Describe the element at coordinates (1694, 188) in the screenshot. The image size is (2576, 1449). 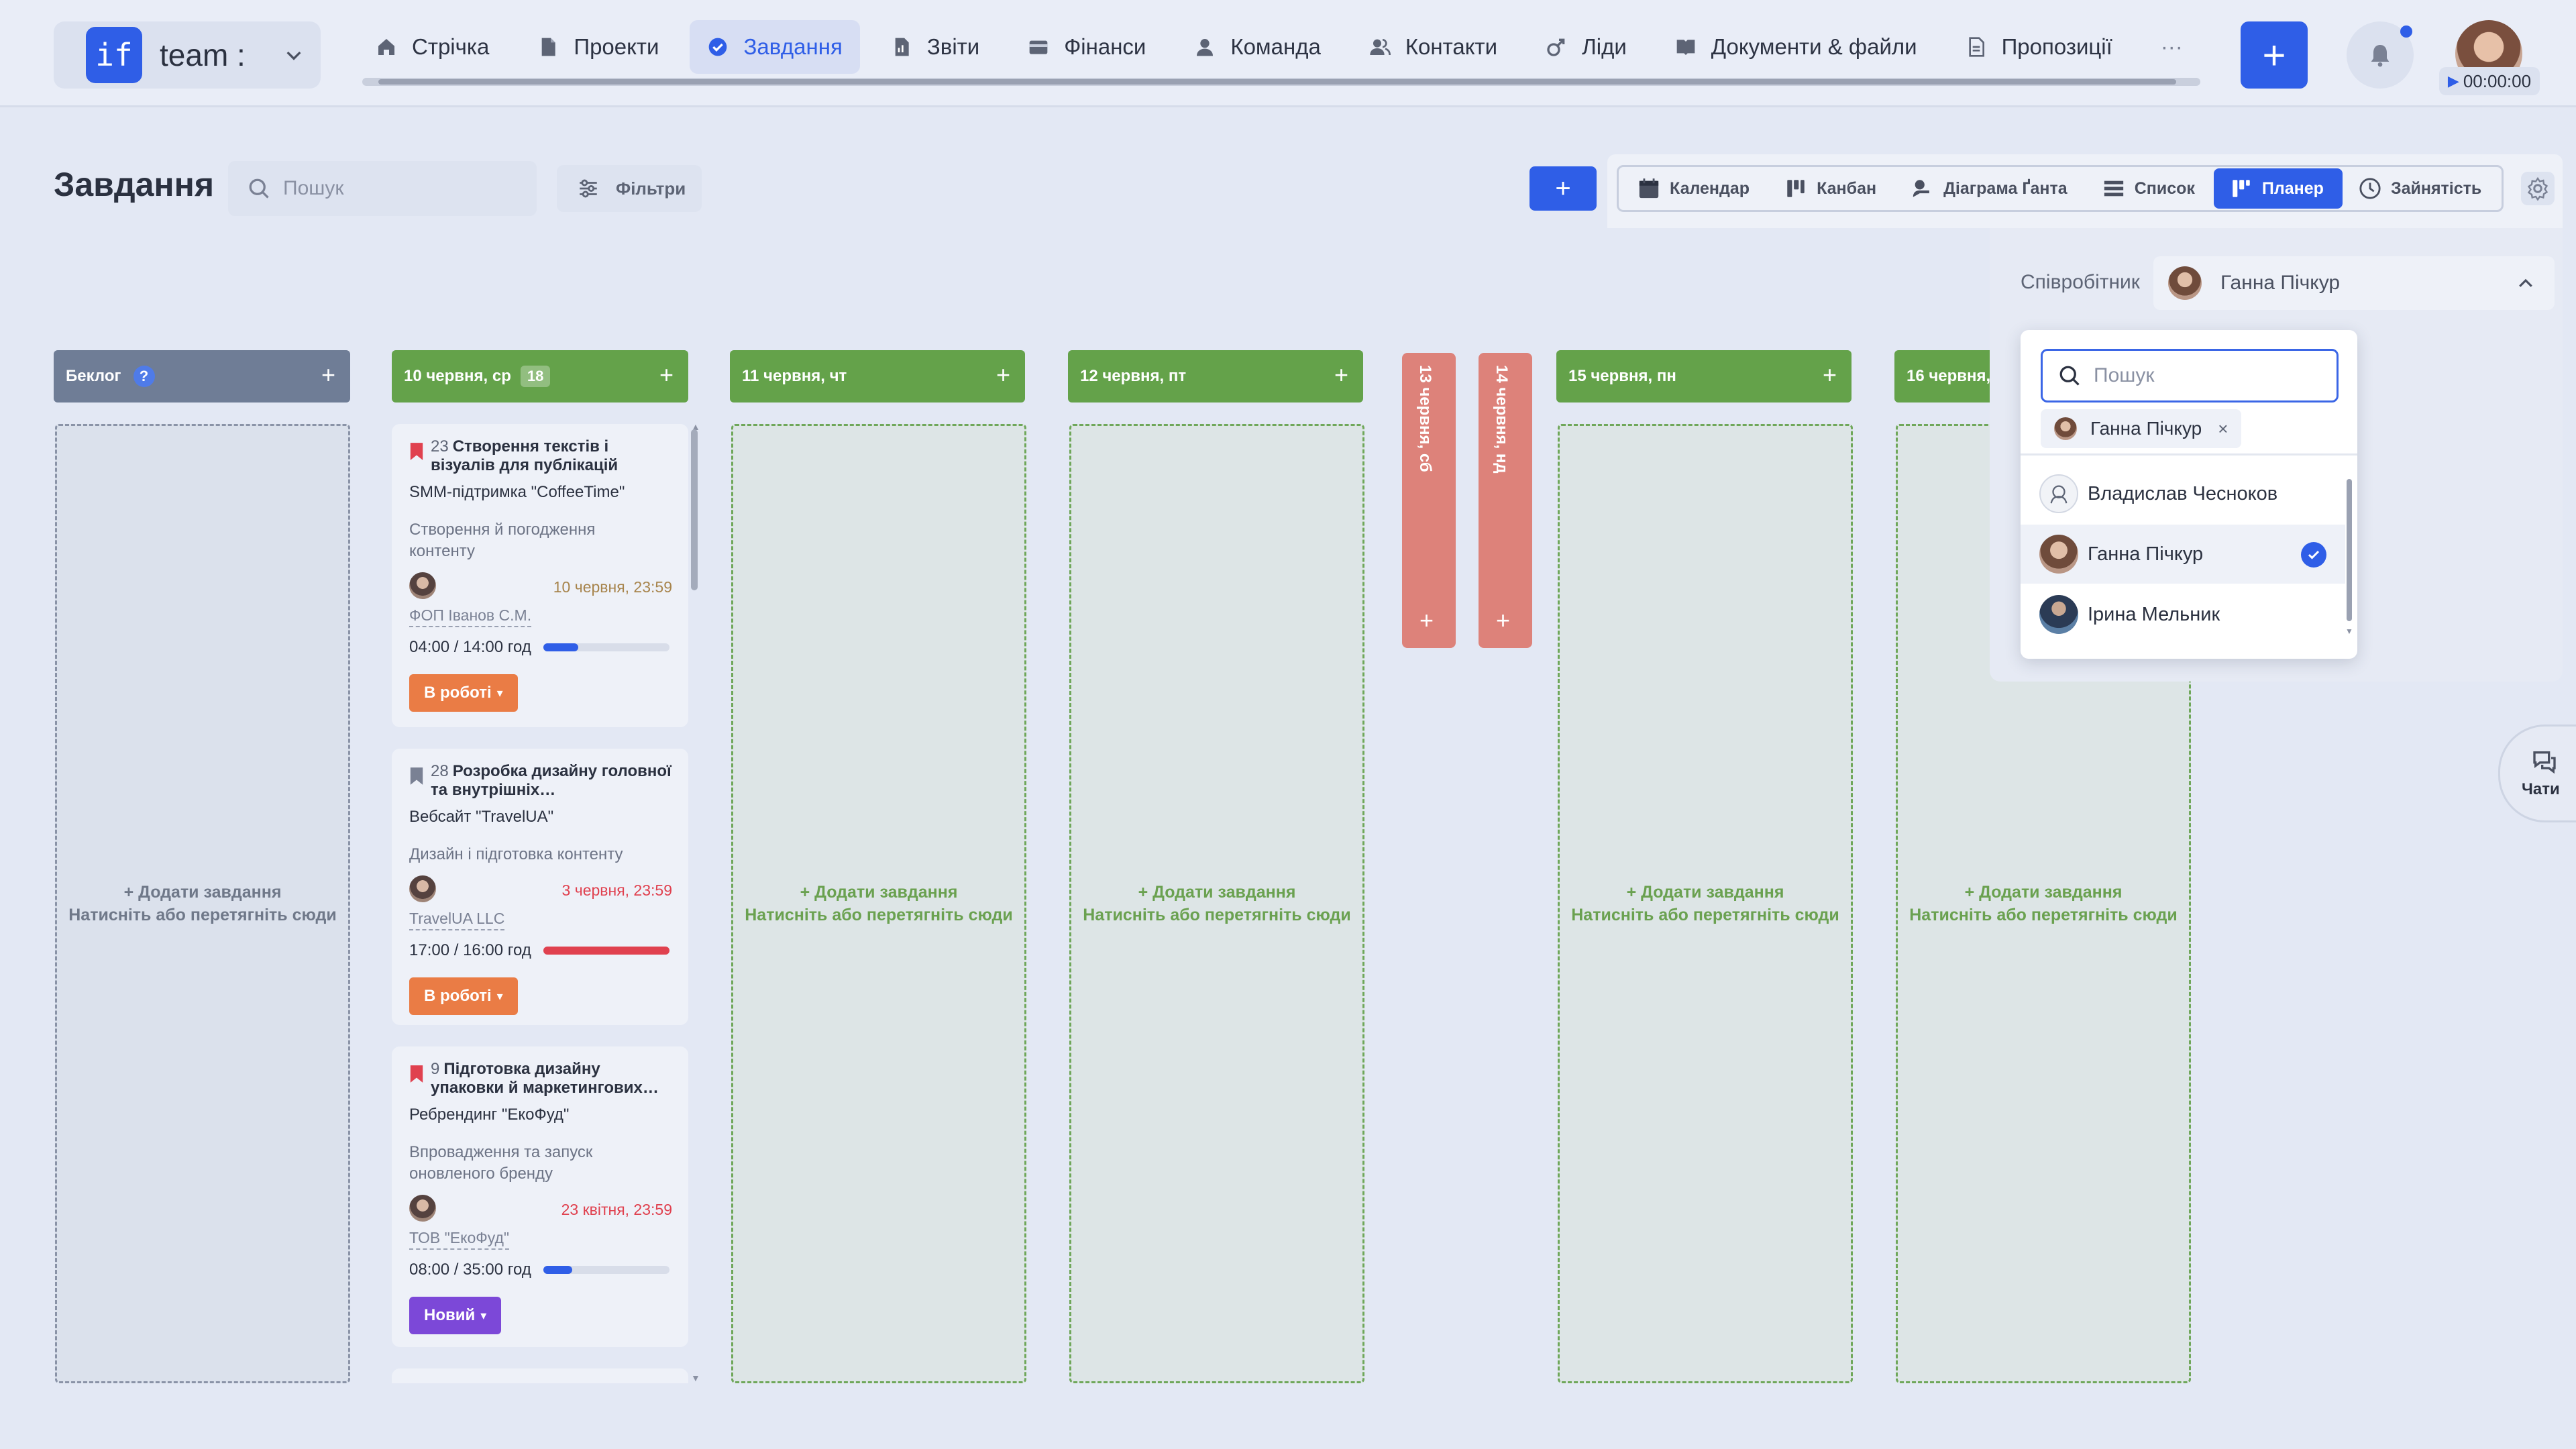
I see `view-calendar: Календар` at that location.